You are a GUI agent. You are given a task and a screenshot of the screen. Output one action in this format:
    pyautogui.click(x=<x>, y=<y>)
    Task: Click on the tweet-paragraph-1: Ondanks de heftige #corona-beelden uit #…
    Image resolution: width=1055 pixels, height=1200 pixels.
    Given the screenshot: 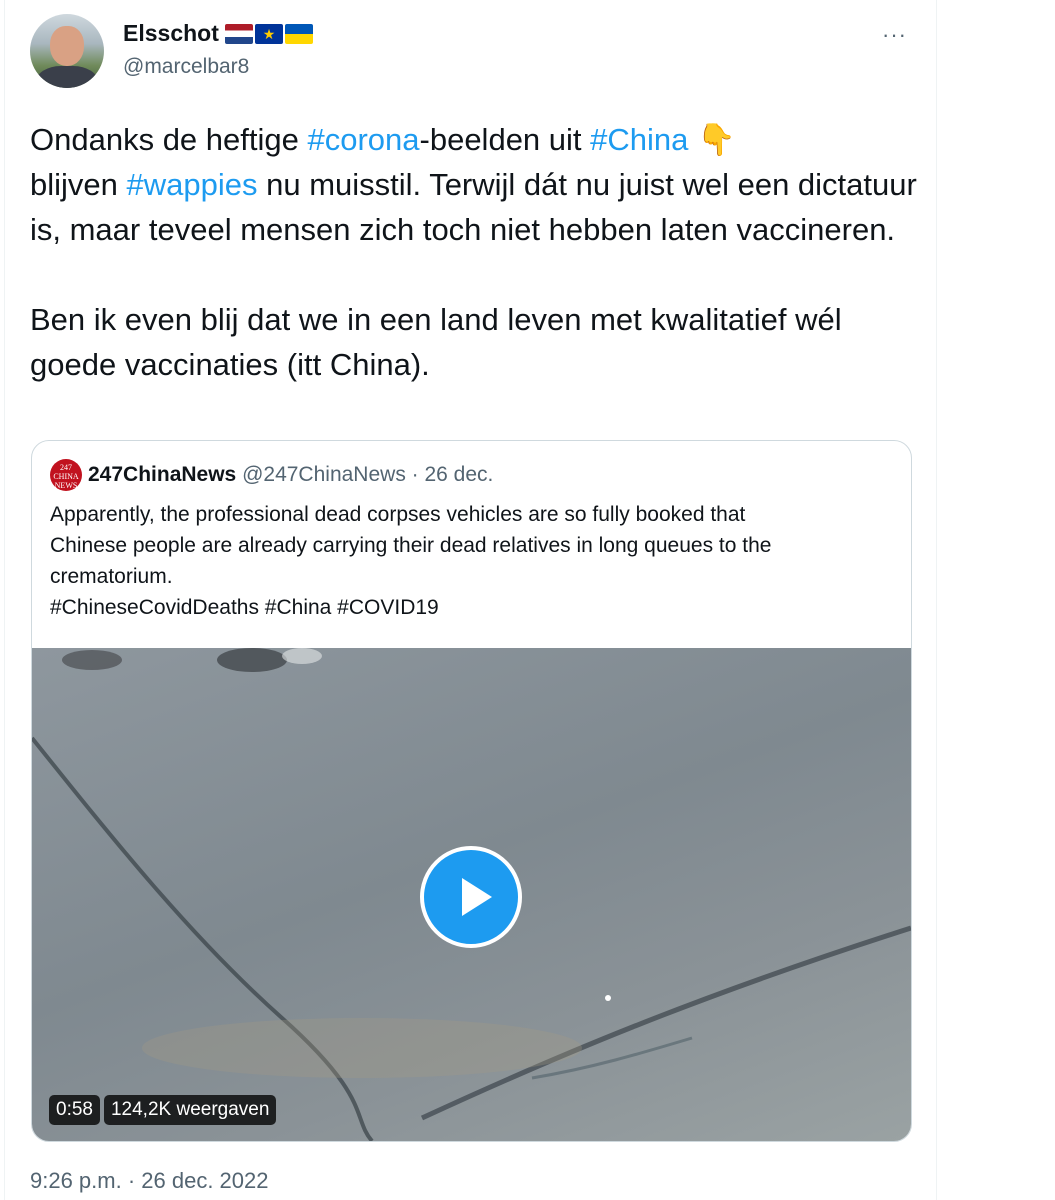 What is the action you would take?
    pyautogui.click(x=475, y=184)
    